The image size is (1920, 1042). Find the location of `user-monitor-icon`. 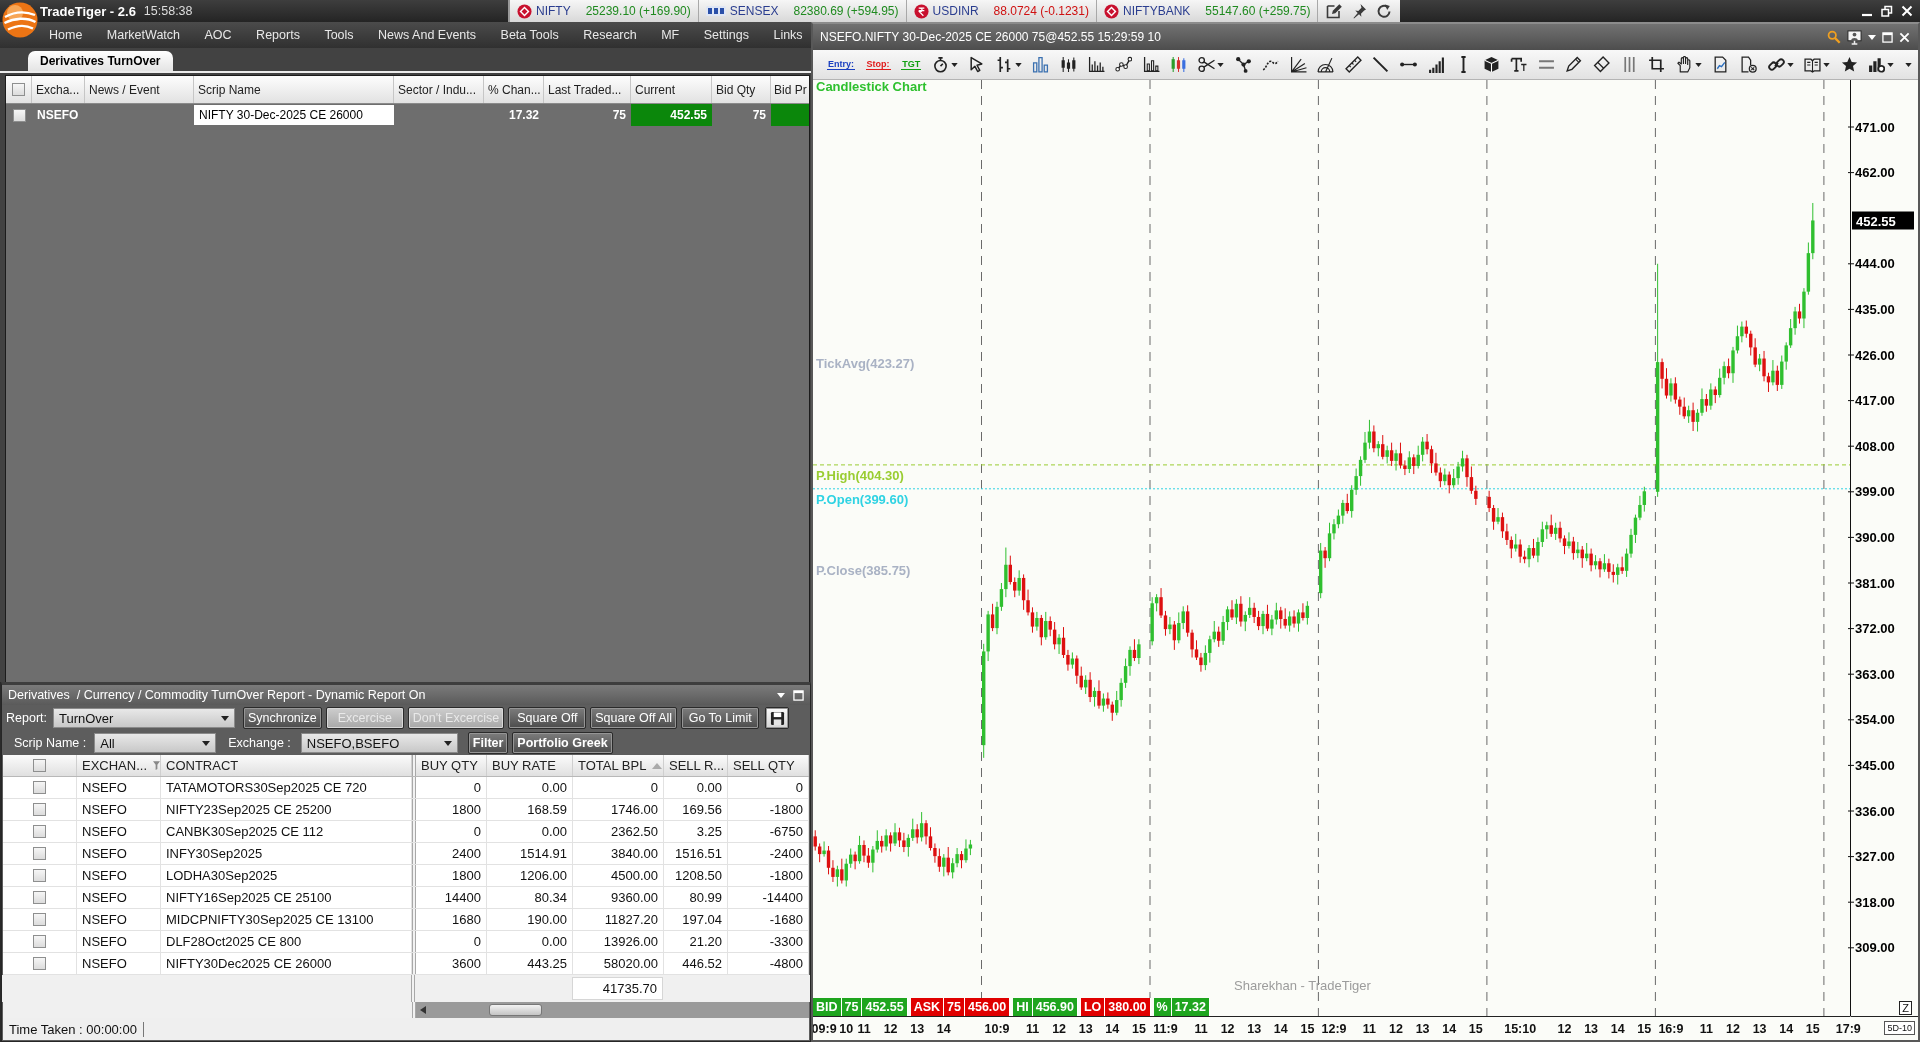

user-monitor-icon is located at coordinates (1854, 37).